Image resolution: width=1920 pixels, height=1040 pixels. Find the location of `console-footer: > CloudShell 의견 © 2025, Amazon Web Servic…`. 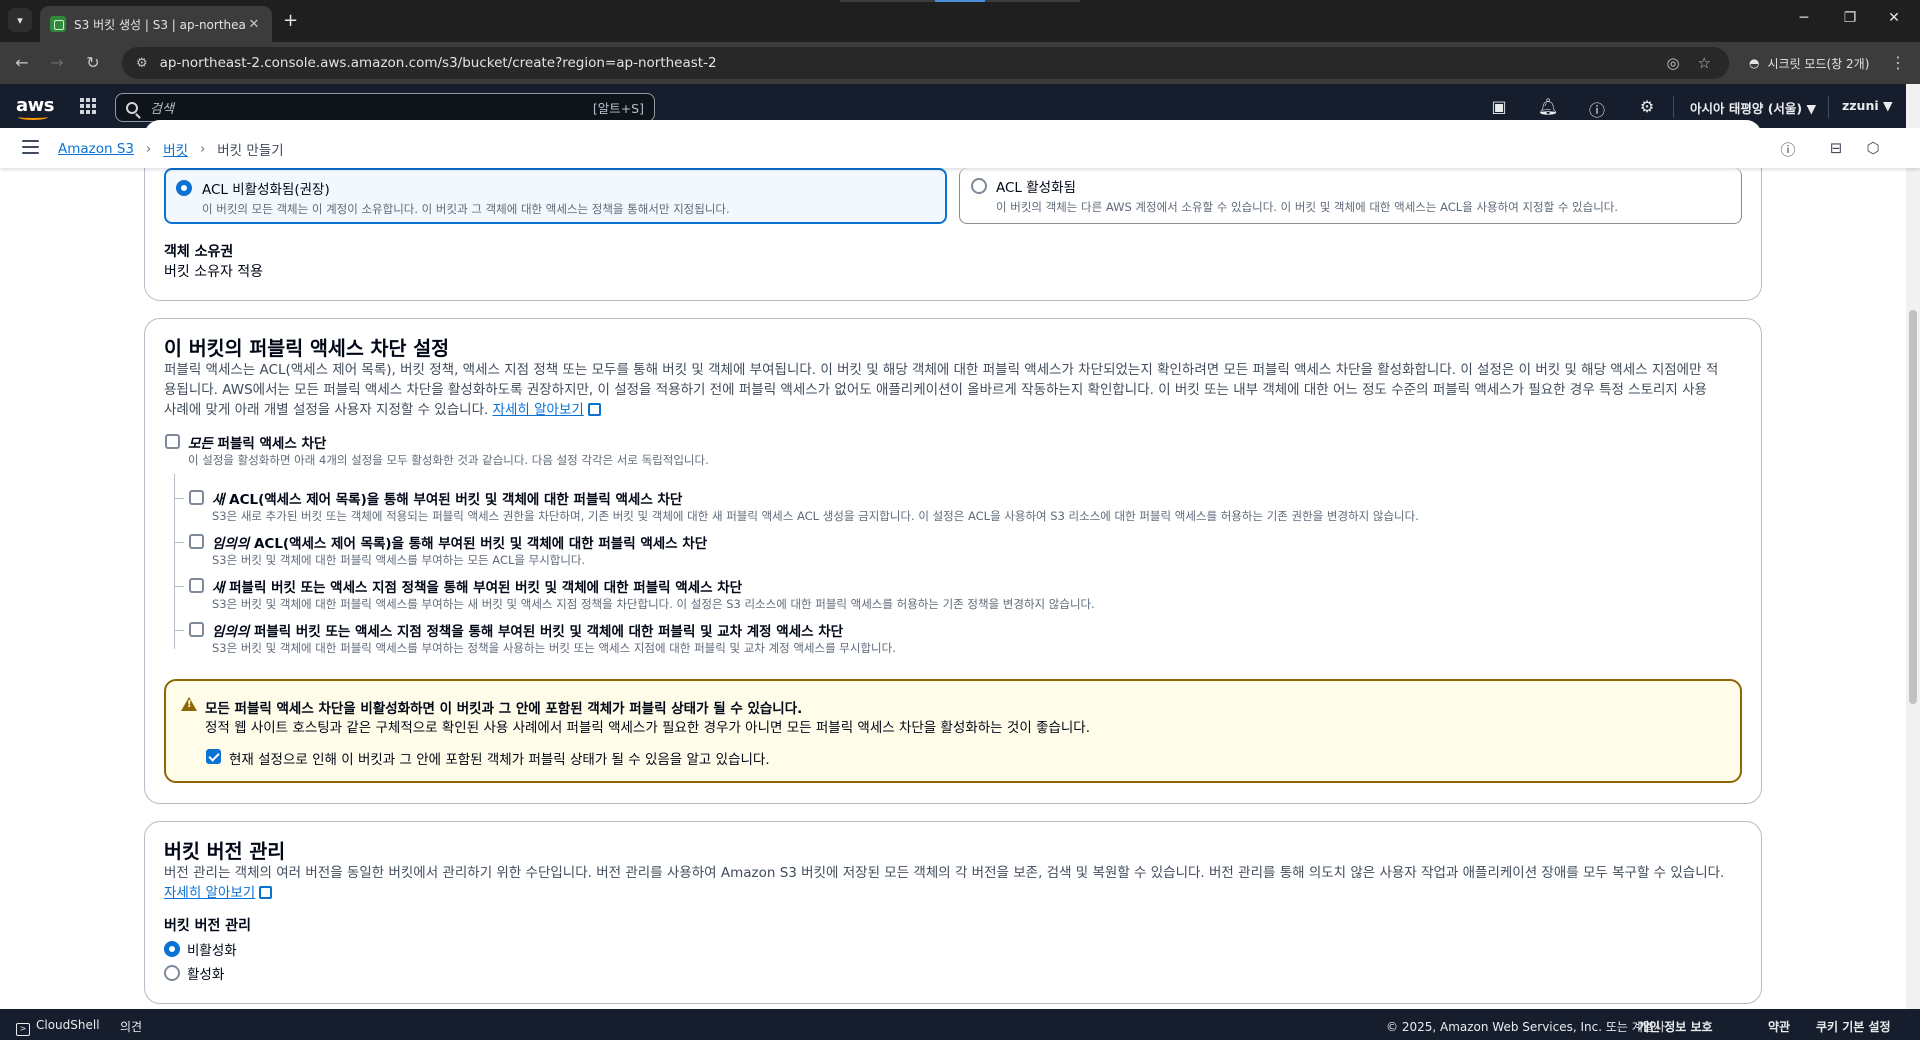

console-footer: > CloudShell 의견 © 2025, Amazon Web Servic… is located at coordinates (960, 1024).